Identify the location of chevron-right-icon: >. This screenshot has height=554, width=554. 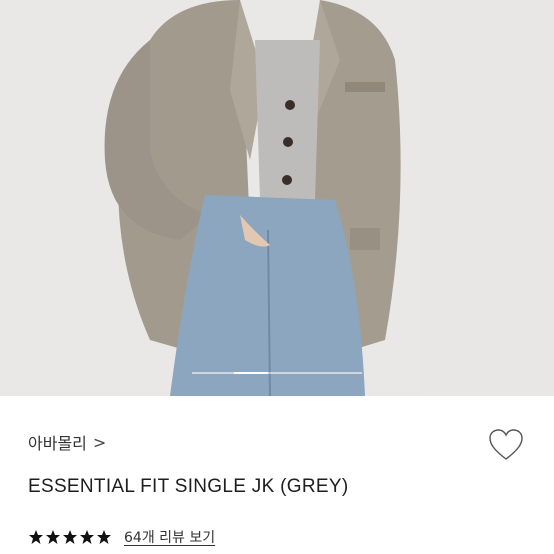
(99, 442).